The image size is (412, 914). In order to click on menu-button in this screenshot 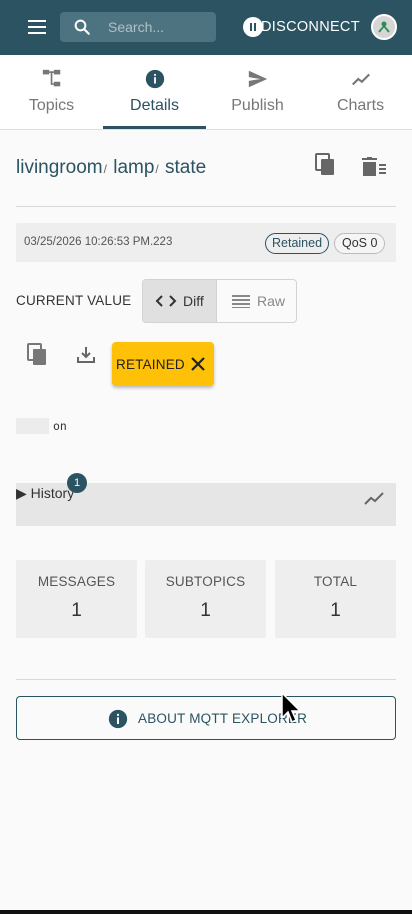, I will do `click(37, 27)`.